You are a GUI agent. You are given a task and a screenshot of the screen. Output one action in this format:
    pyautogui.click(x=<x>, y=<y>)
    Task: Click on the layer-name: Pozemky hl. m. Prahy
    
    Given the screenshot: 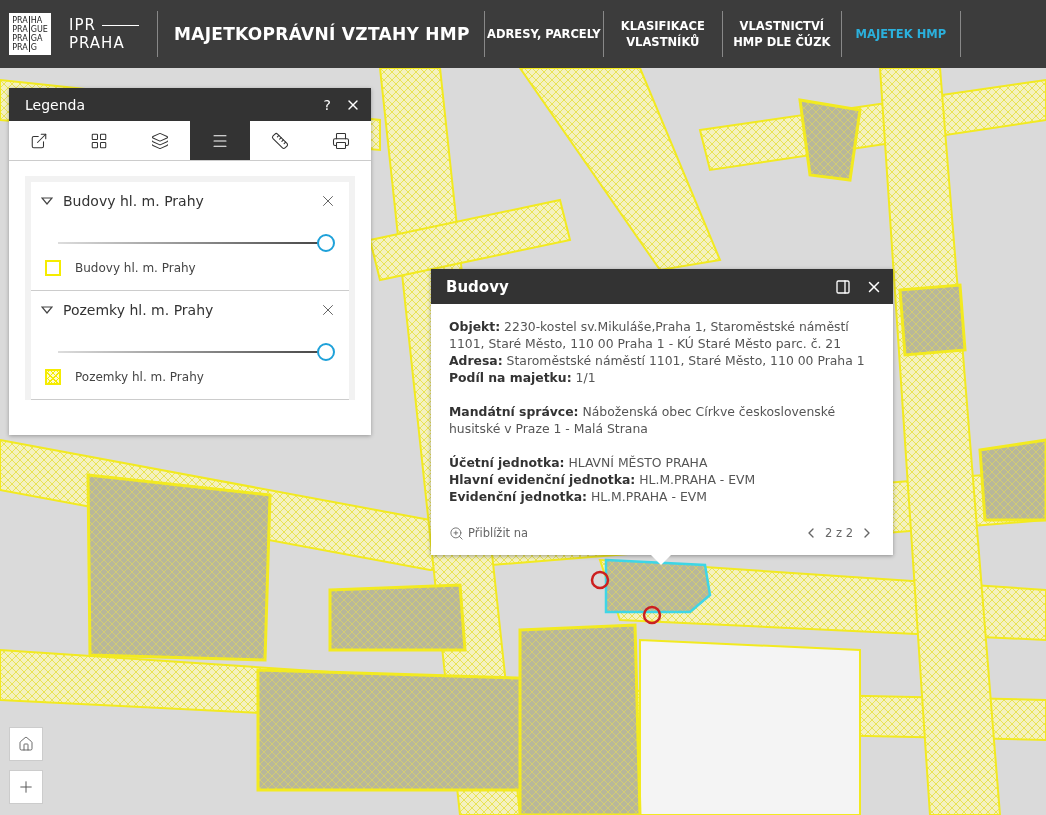 What is the action you would take?
    pyautogui.click(x=139, y=310)
    